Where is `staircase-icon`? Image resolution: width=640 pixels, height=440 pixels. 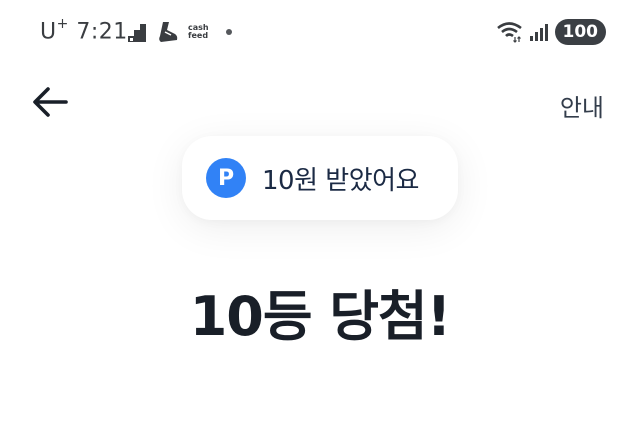 staircase-icon is located at coordinates (137, 33).